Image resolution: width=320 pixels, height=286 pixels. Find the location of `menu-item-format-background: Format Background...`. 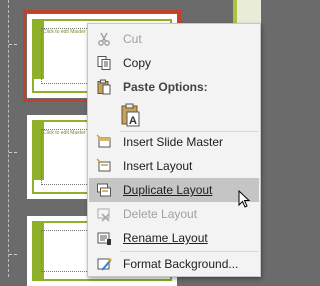

menu-item-format-background: Format Background... is located at coordinates (174, 264).